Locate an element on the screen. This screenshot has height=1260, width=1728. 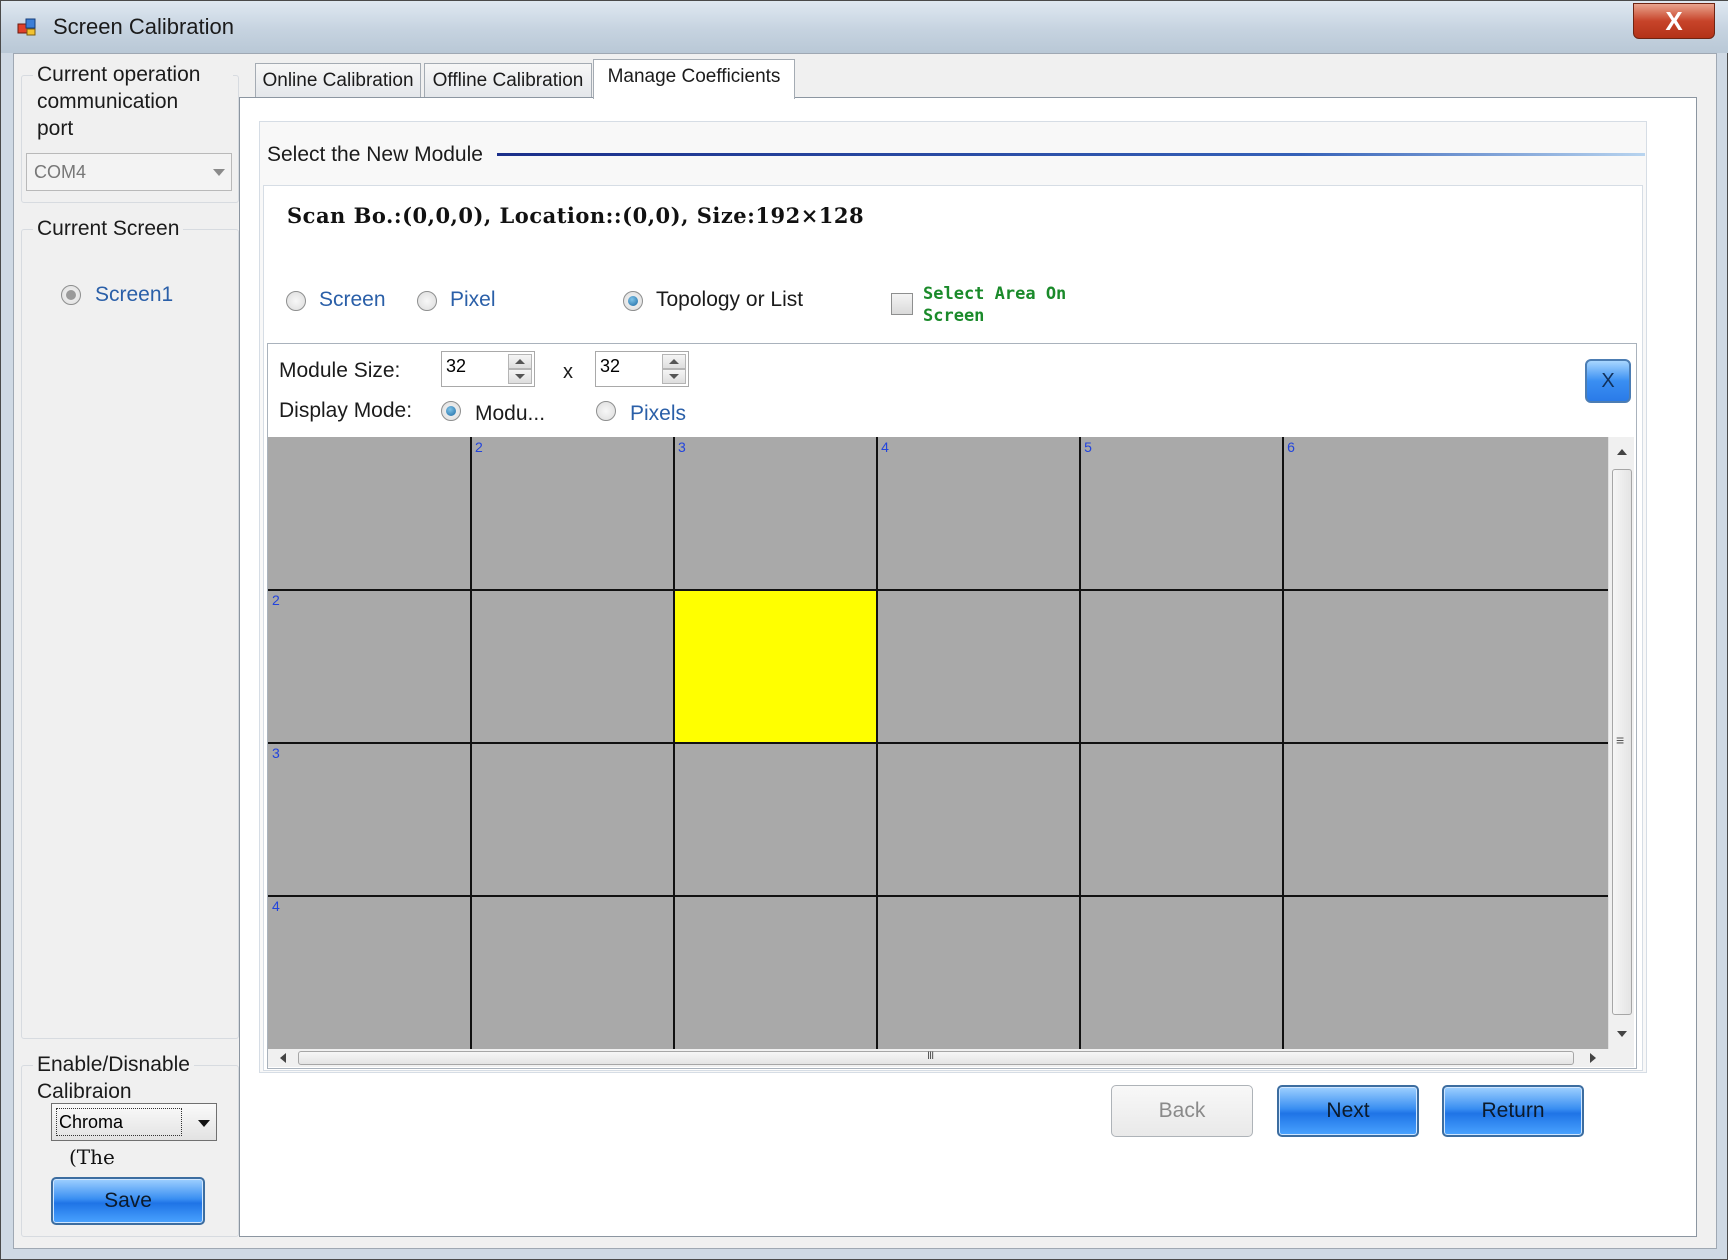
select-area-label: Select Area On Screen is located at coordinates (994, 305).